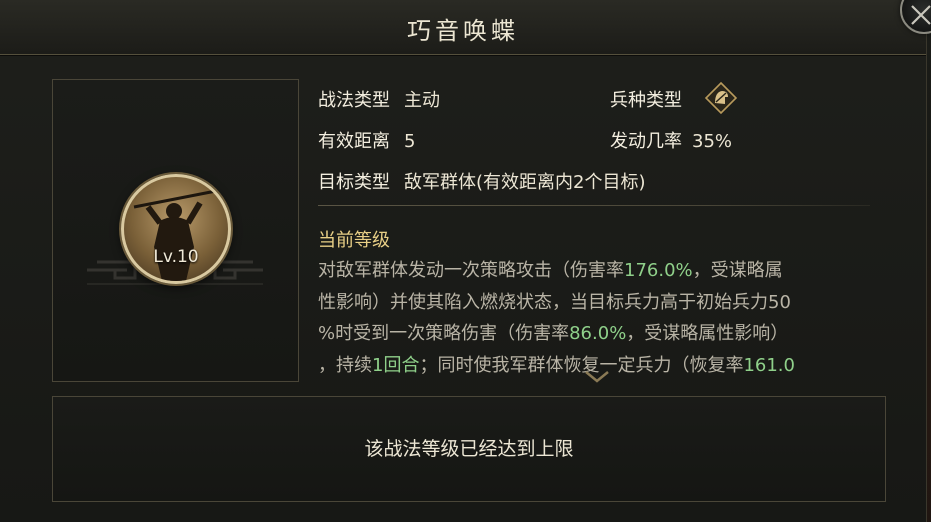 This screenshot has width=931, height=522. I want to click on target-row: 目标类型 敌军群体(有效距离内2个目标), so click(482, 181).